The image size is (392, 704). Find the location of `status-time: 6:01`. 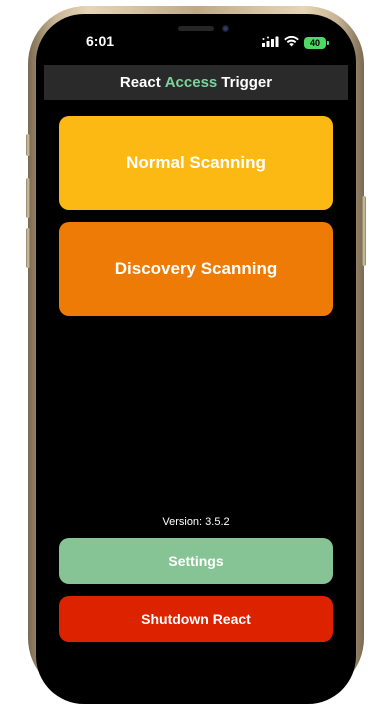

status-time: 6:01 is located at coordinates (100, 41).